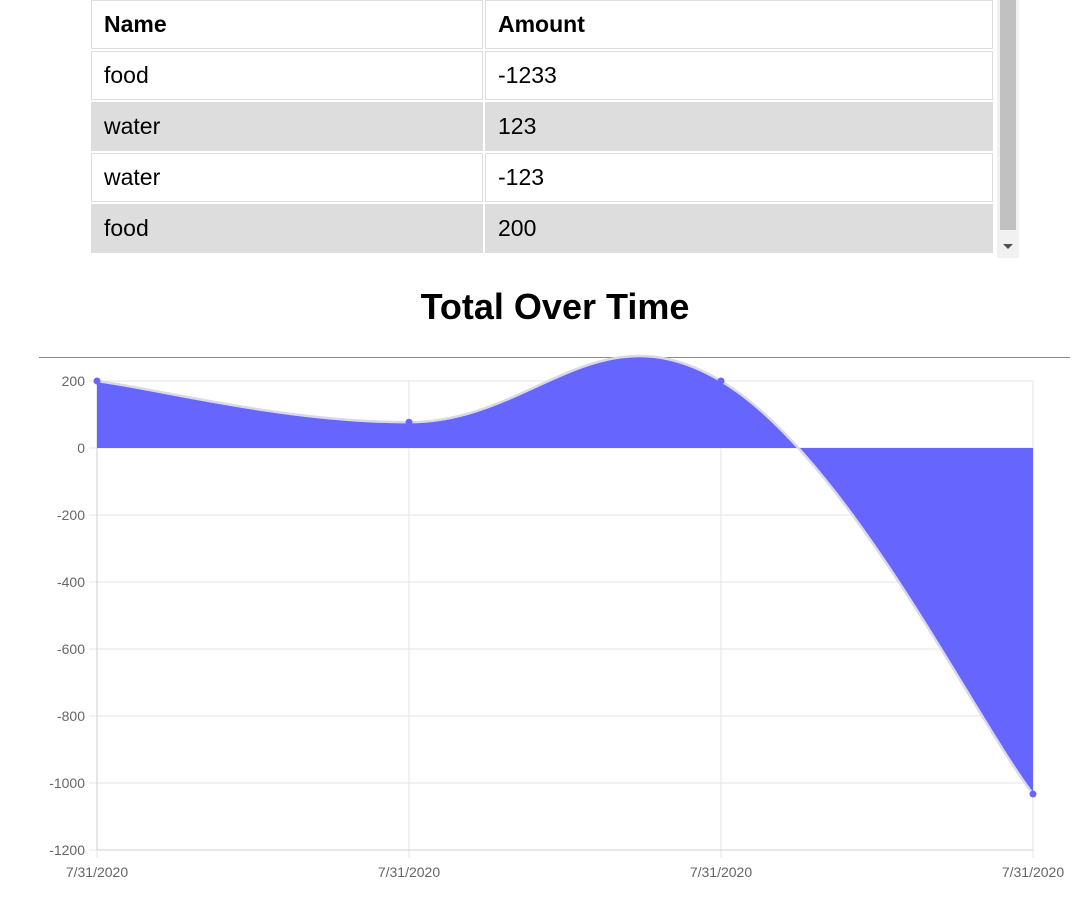 Image resolution: width=1078 pixels, height=904 pixels. I want to click on y-tick-label: -1000, so click(67, 783).